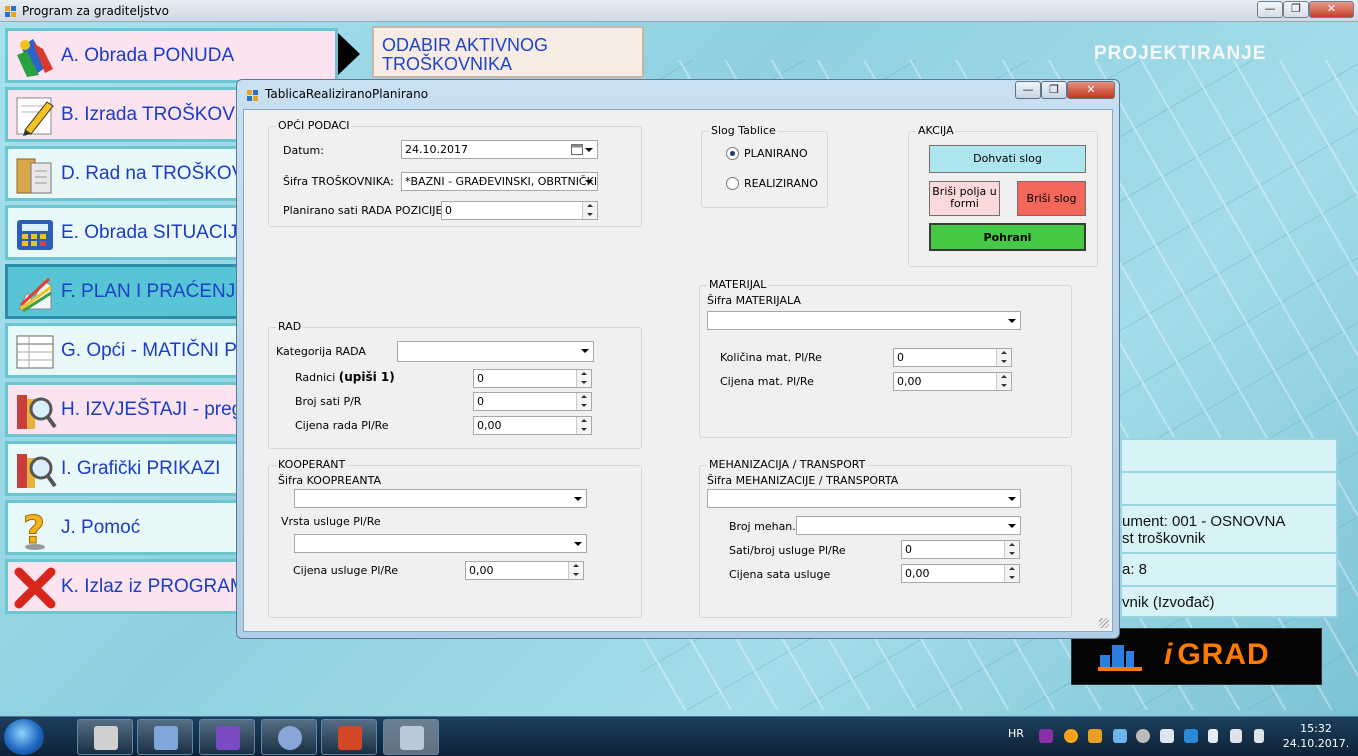  Describe the element at coordinates (1164, 538) in the screenshot. I see `info-dokument-line2: st troškovnik` at that location.